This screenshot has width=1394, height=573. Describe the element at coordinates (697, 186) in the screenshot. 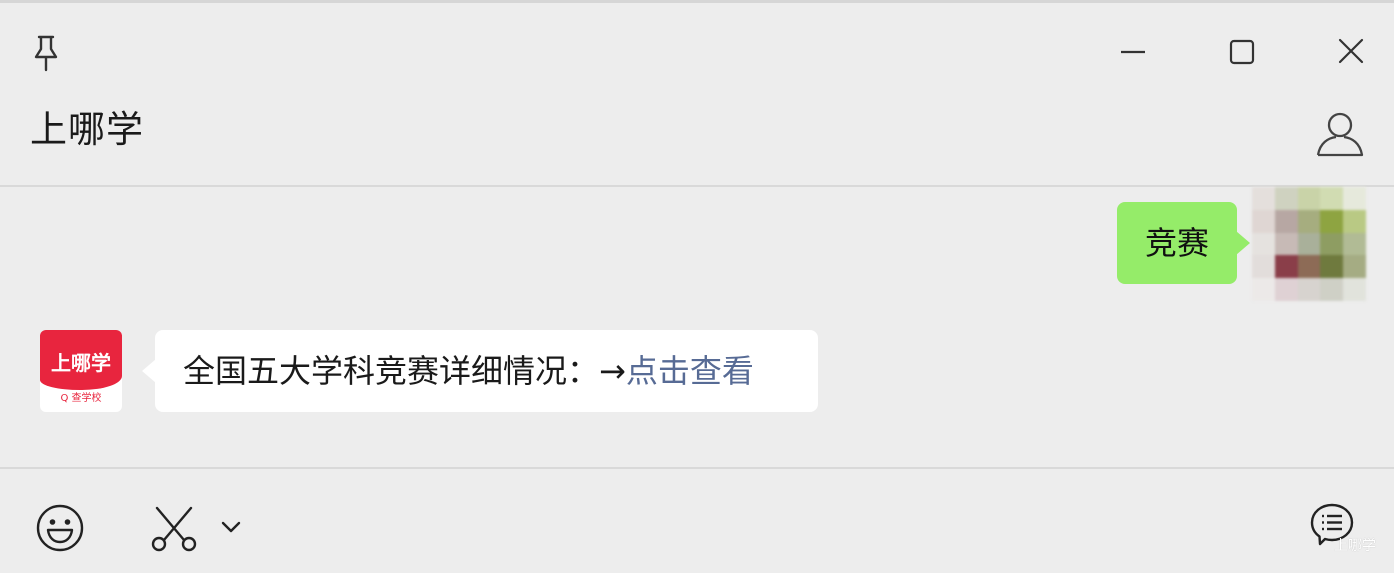

I see `header-divider` at that location.